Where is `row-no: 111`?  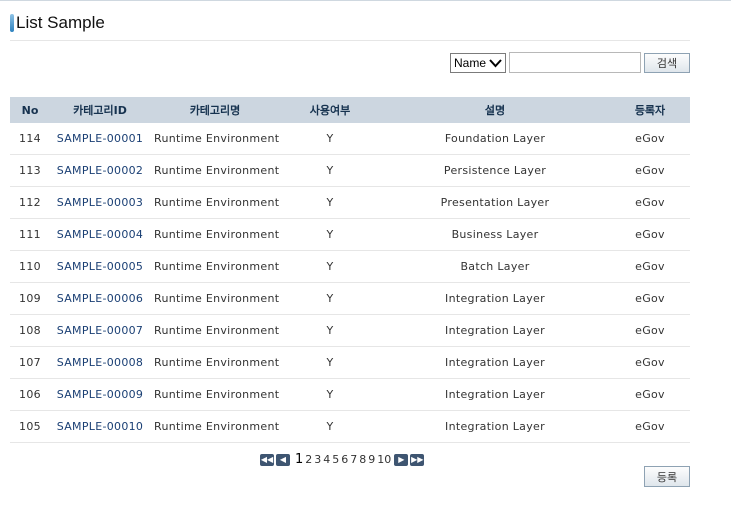
row-no: 111 is located at coordinates (30, 234).